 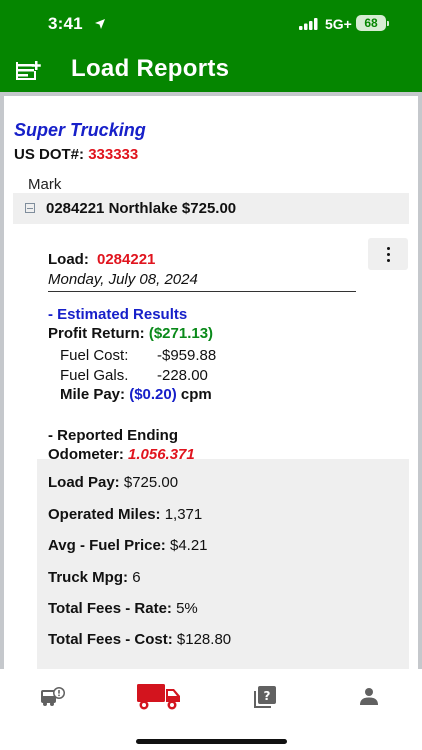 What do you see at coordinates (126, 259) in the screenshot?
I see `load-number: 0284221` at bounding box center [126, 259].